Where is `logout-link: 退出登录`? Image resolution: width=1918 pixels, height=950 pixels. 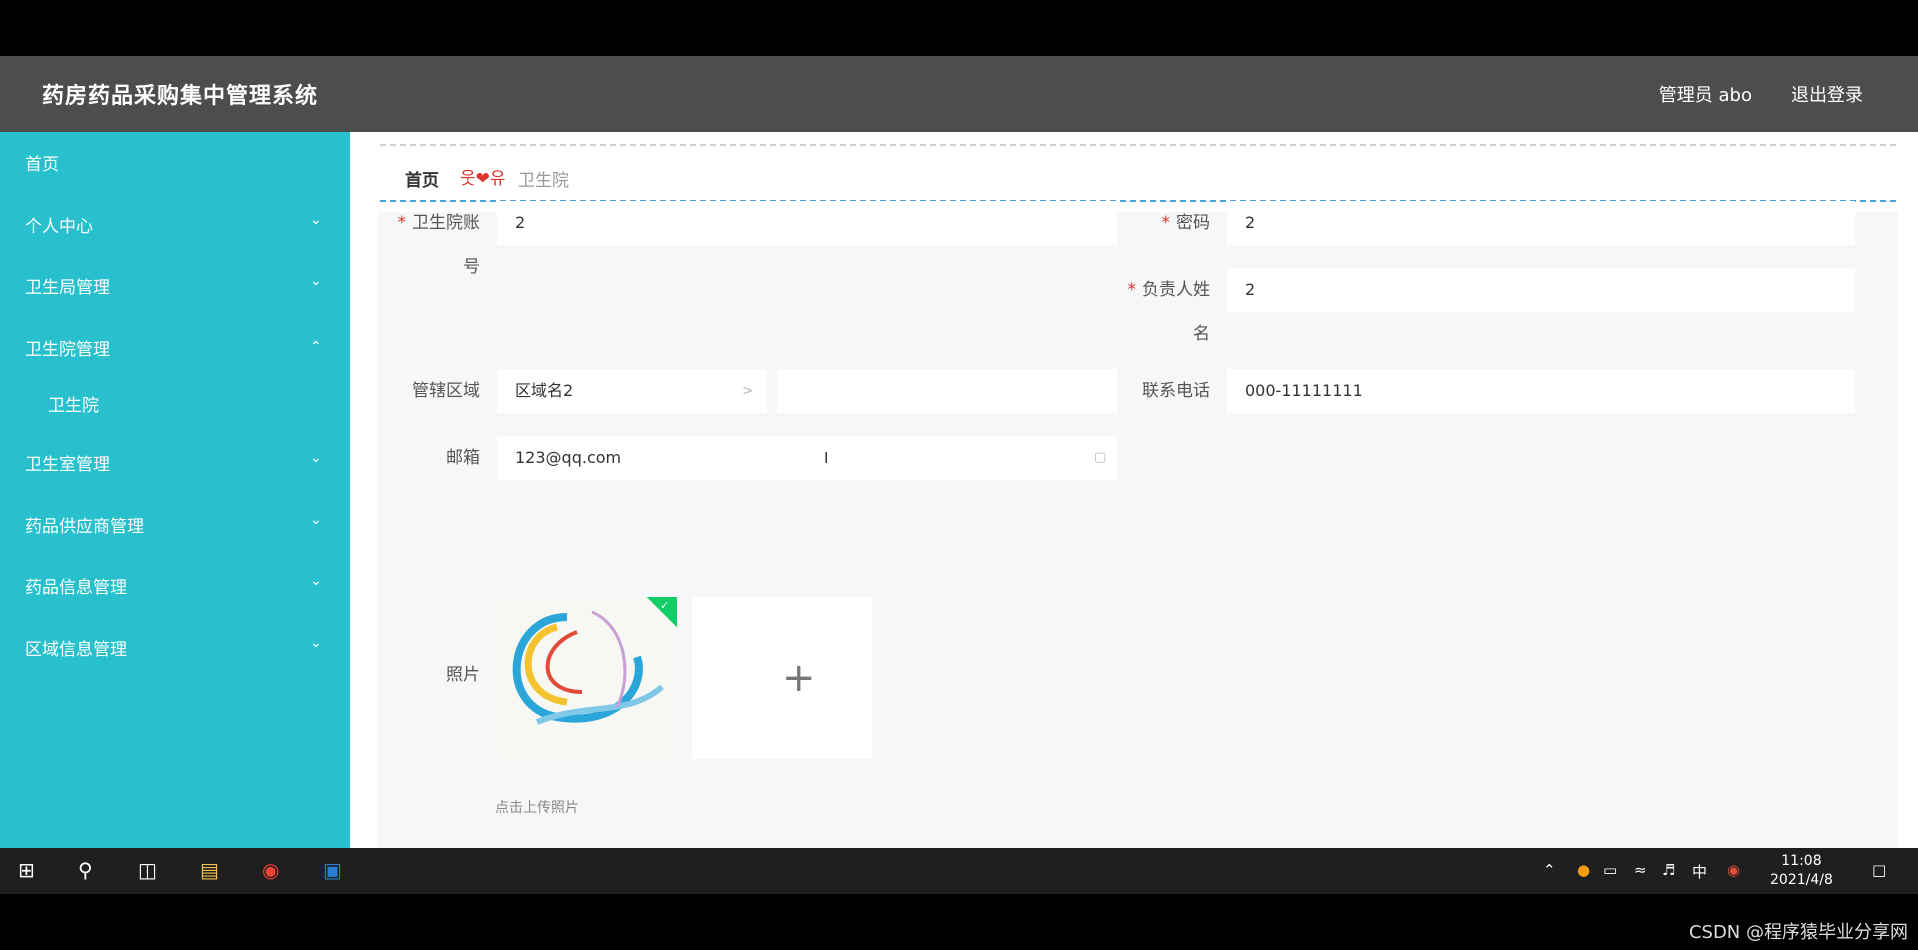 logout-link: 退出登录 is located at coordinates (1827, 94).